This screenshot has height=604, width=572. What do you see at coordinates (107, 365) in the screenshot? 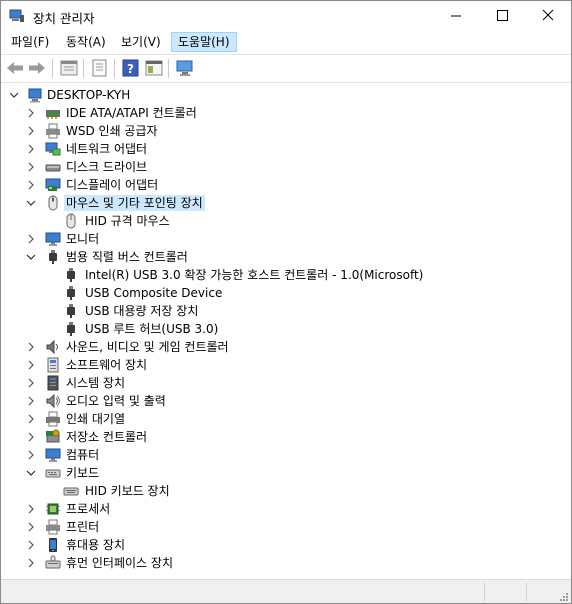
I see `tree-category-label: 소프트웨어 장치` at bounding box center [107, 365].